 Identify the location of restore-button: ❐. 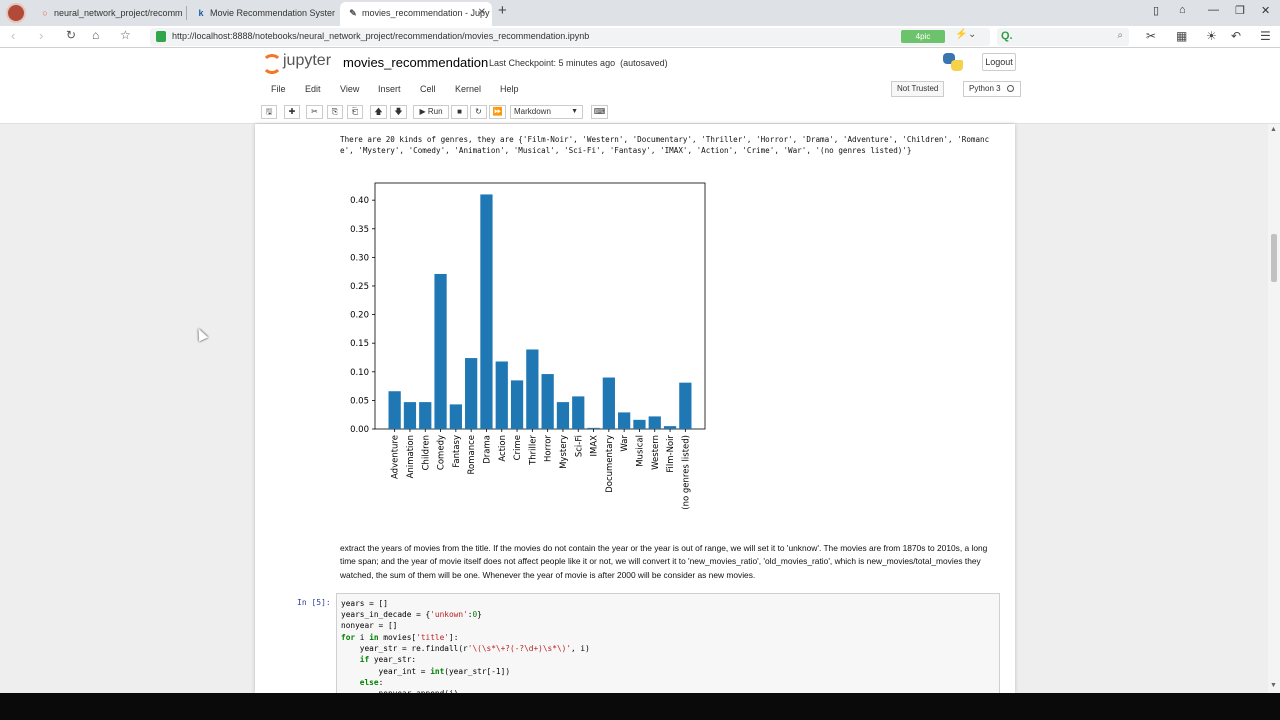
(1240, 10).